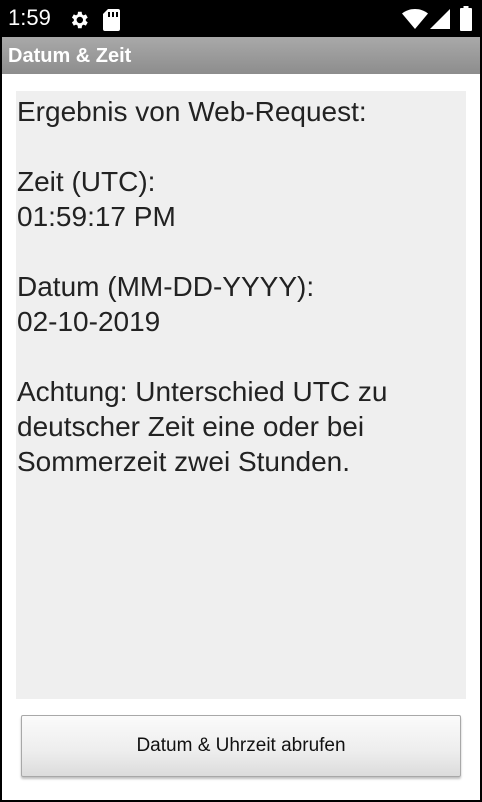 The height and width of the screenshot is (802, 482). Describe the element at coordinates (241, 746) in the screenshot. I see `fetch-datetime-button: Datum & Uhrzeit abrufen` at that location.